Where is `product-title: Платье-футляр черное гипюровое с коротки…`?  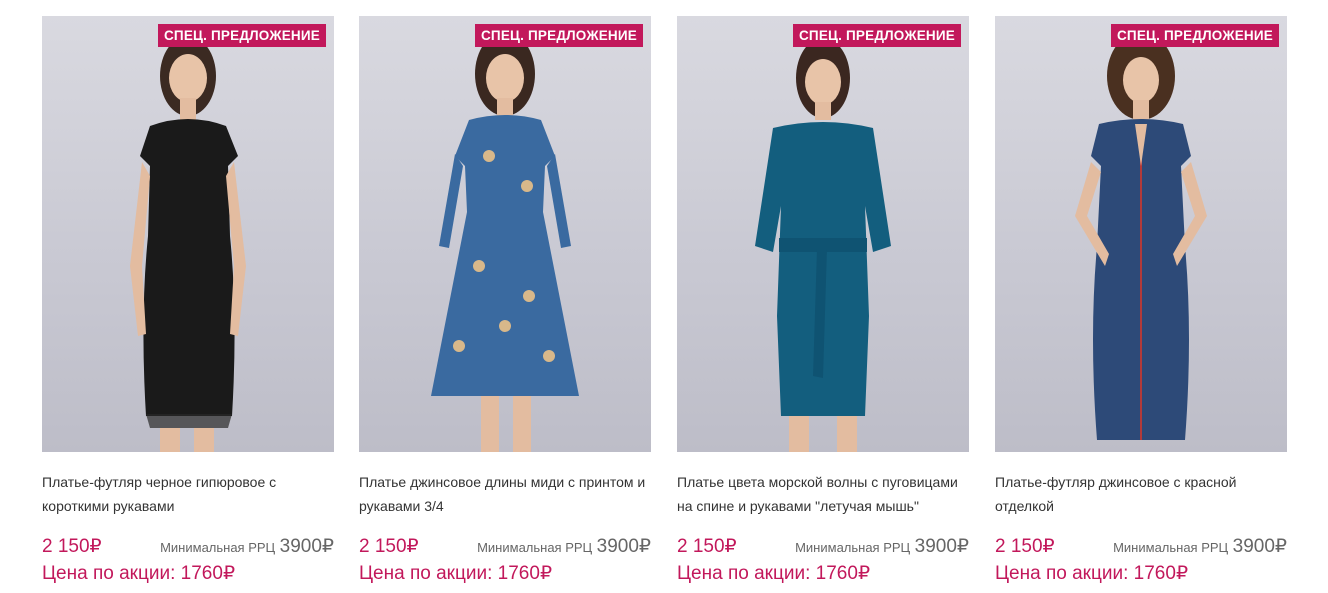 product-title: Платье-футляр черное гипюровое с коротки… is located at coordinates (188, 494).